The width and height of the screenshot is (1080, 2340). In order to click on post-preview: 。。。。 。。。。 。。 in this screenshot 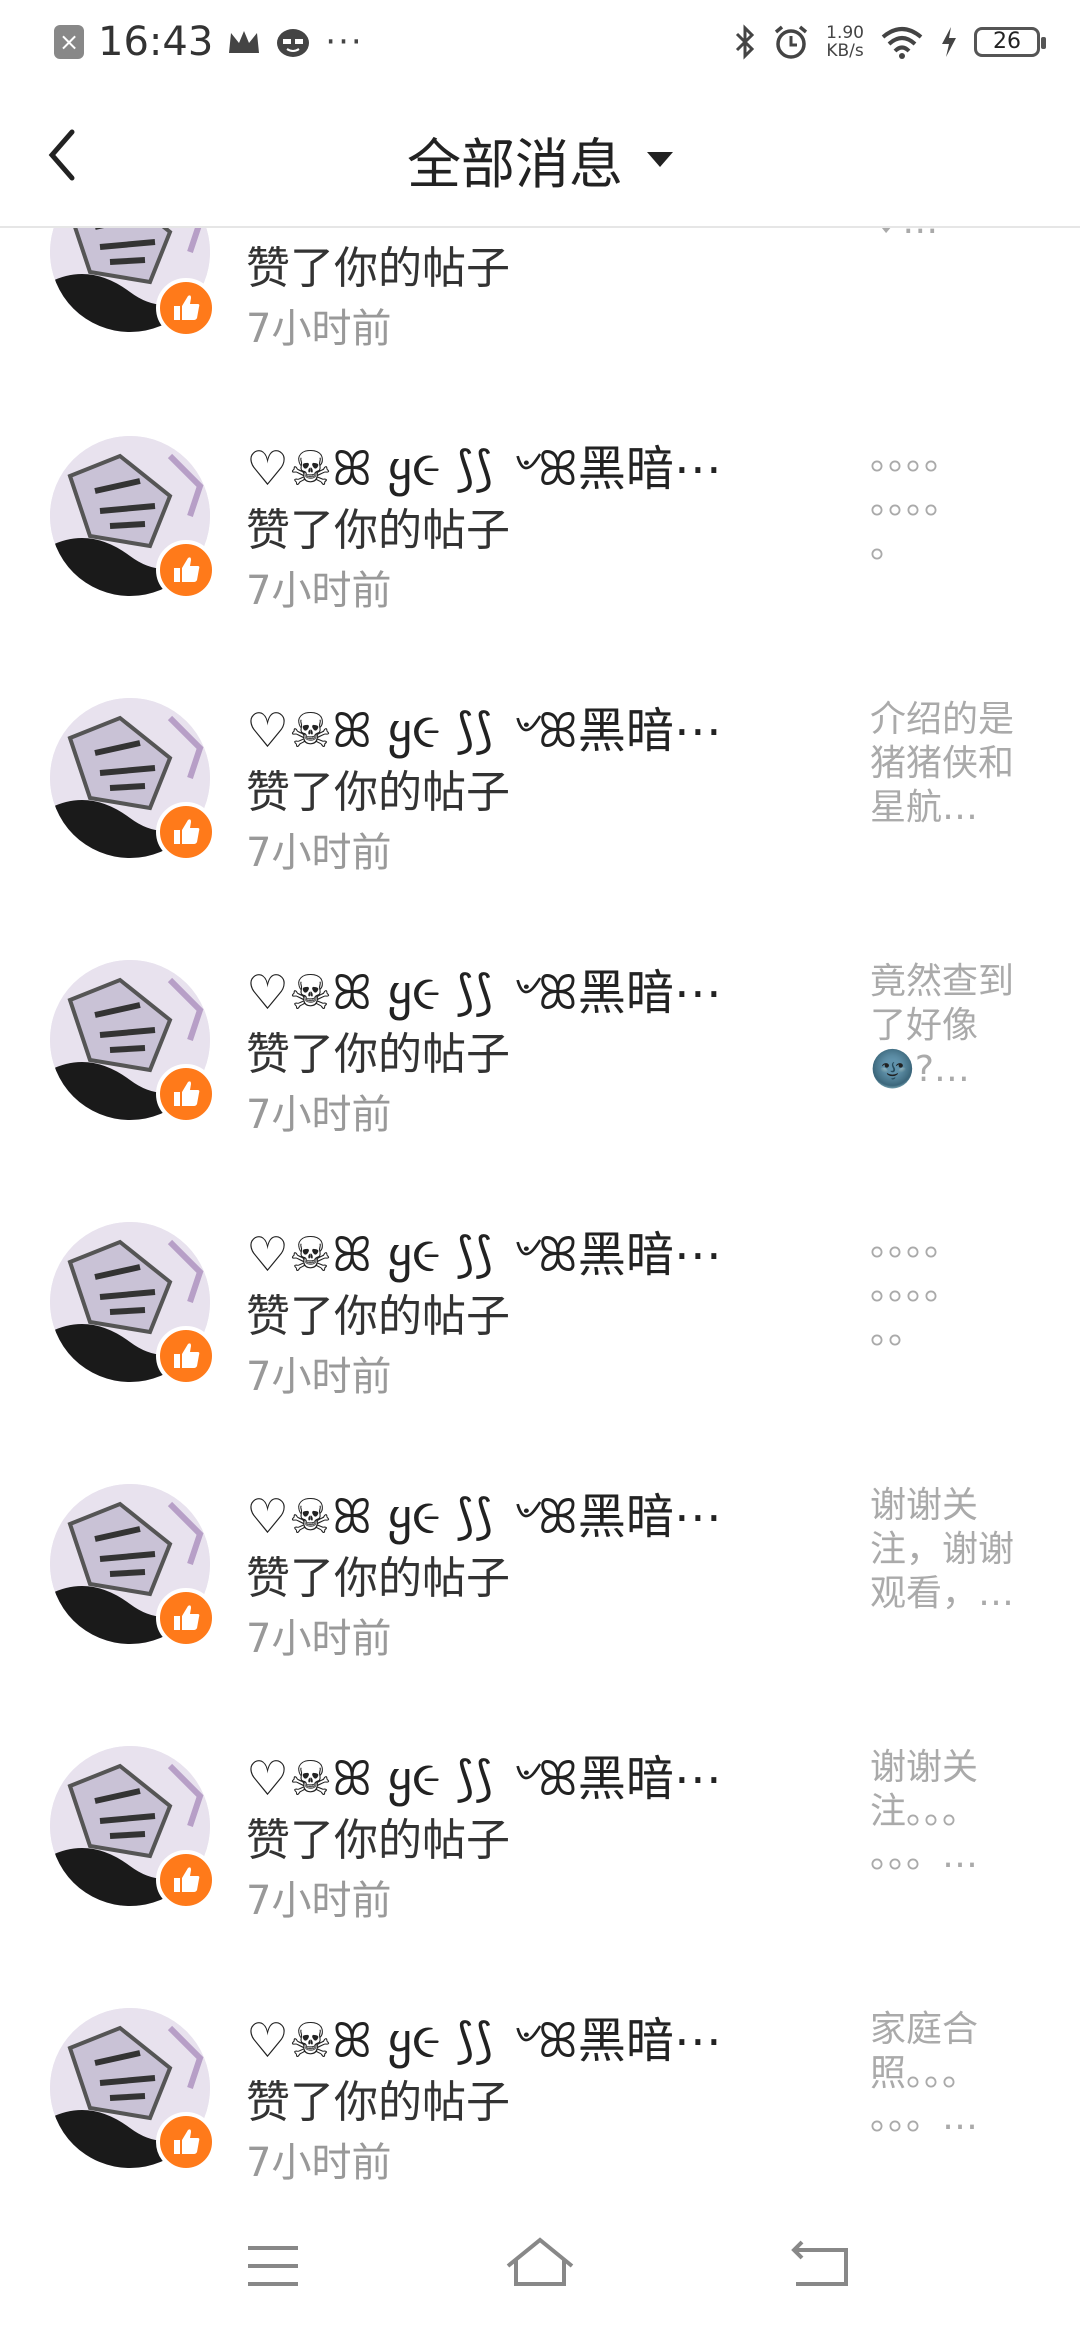, I will do `click(950, 1288)`.